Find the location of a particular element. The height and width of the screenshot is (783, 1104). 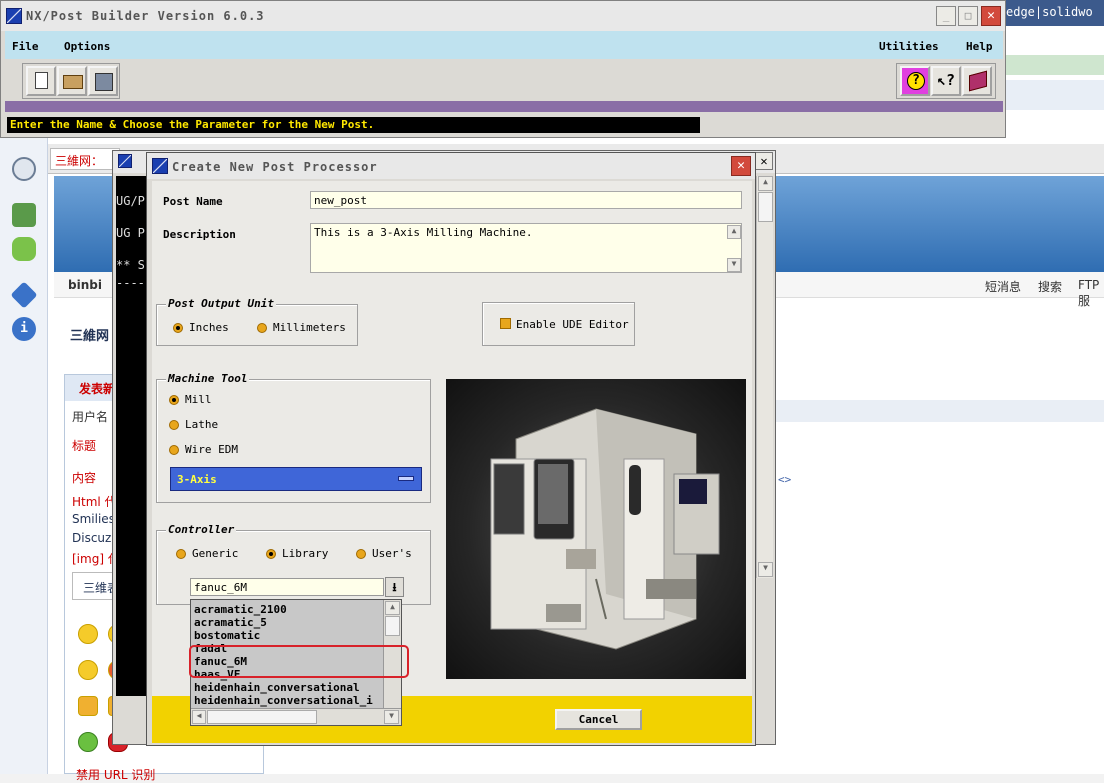

desc-scroll-down-icon: ▼ is located at coordinates (734, 265).